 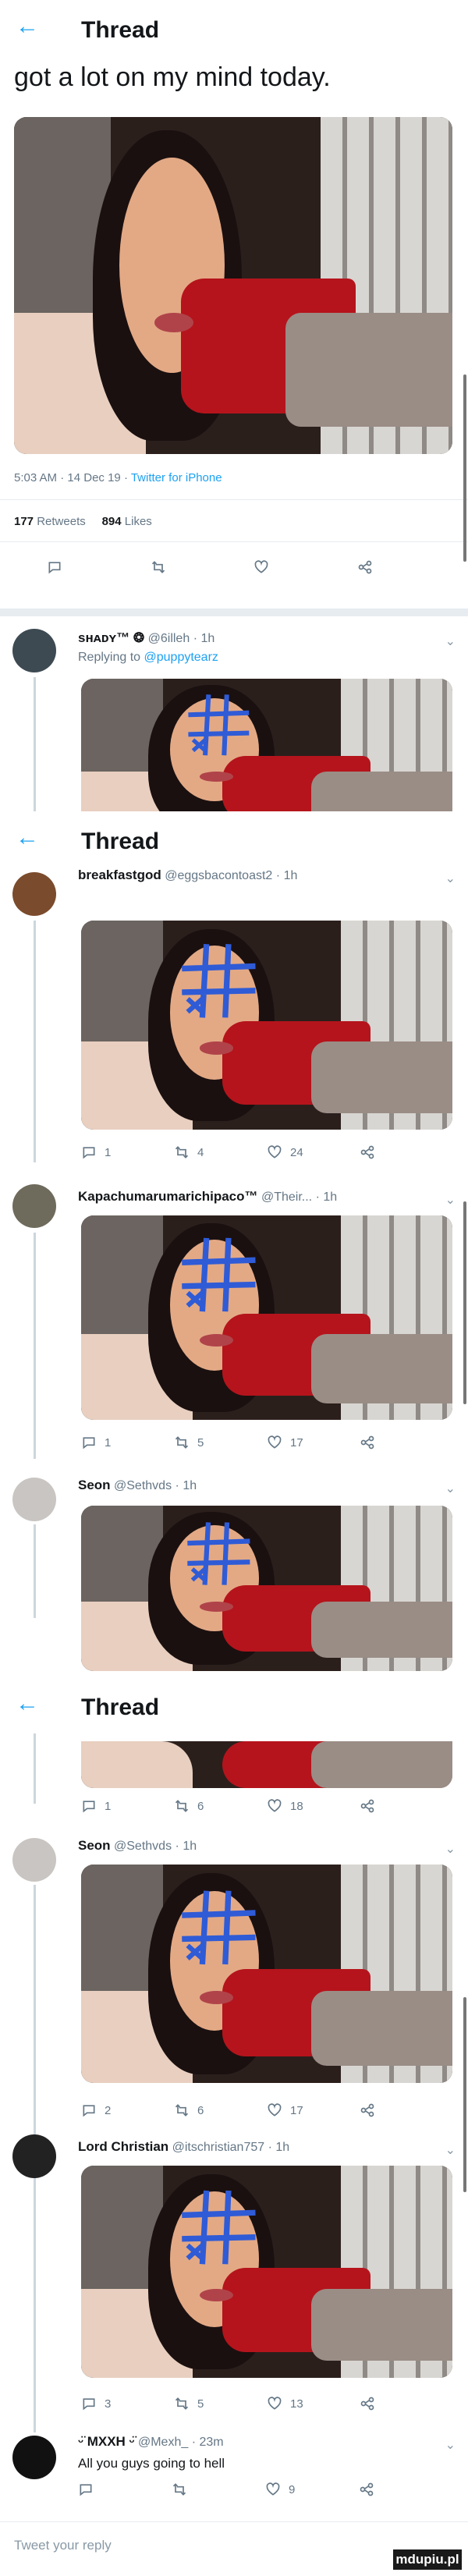 What do you see at coordinates (186, 2546) in the screenshot?
I see `tweet-reply-input` at bounding box center [186, 2546].